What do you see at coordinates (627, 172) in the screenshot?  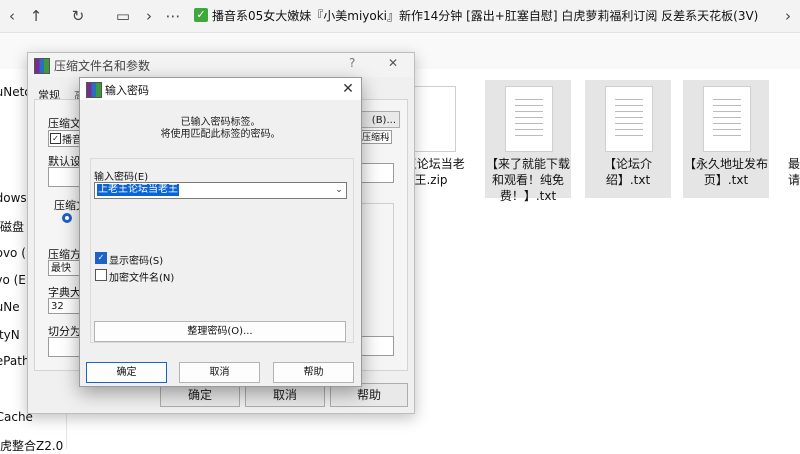 I see `file-name: 【论坛介绍】.txt` at bounding box center [627, 172].